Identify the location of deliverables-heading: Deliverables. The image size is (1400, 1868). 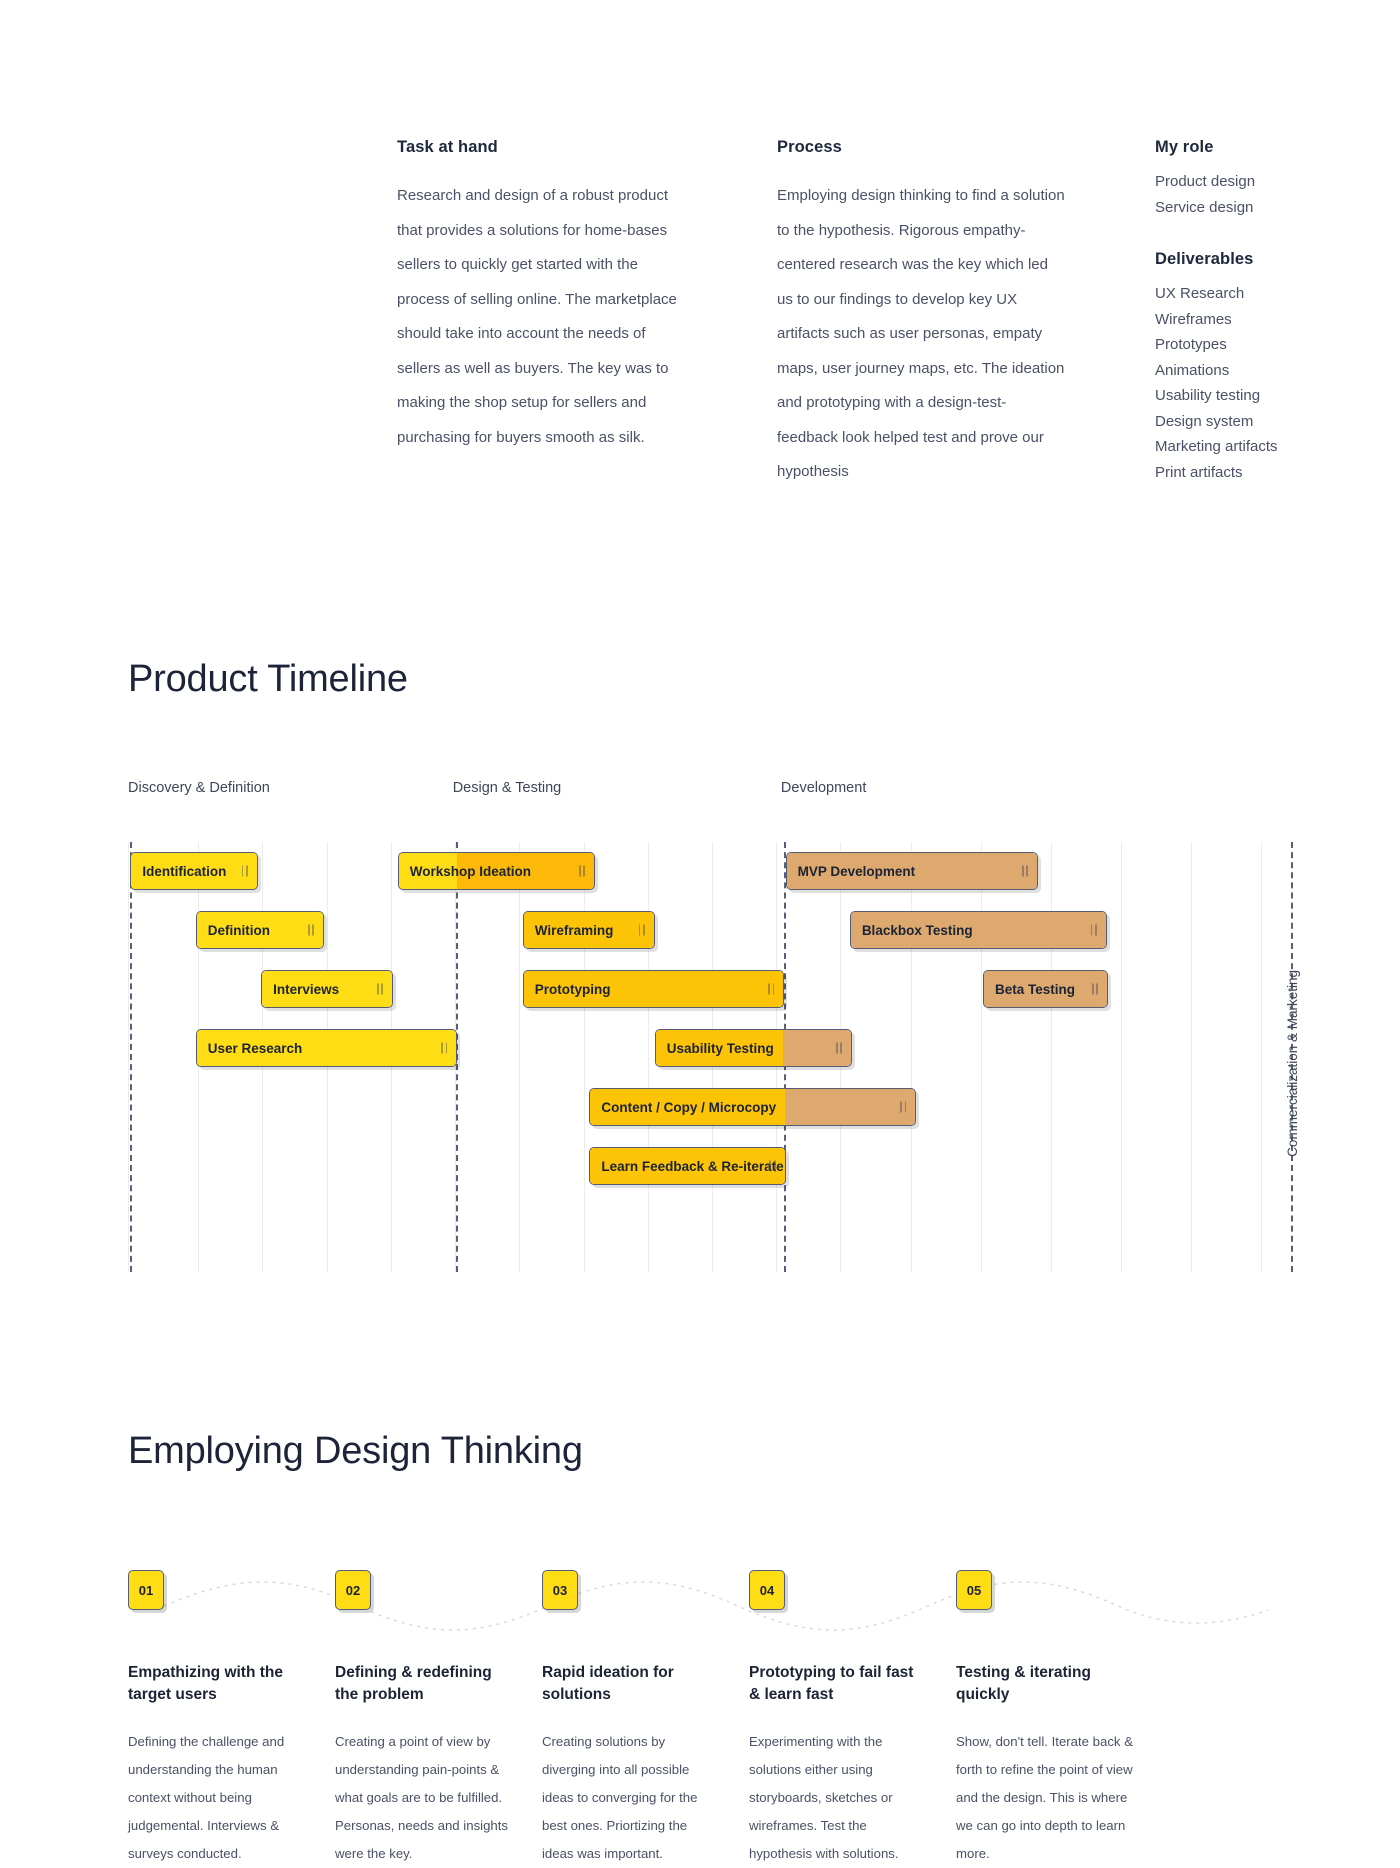
(1204, 259).